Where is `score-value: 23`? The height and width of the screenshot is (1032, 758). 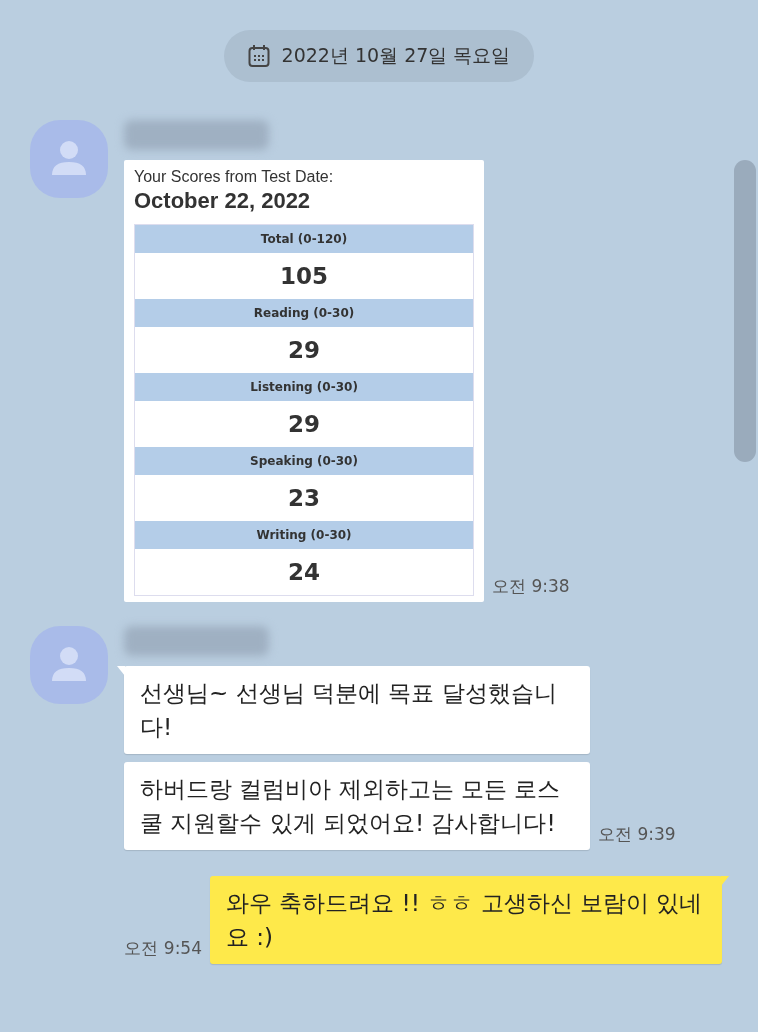 score-value: 23 is located at coordinates (304, 498).